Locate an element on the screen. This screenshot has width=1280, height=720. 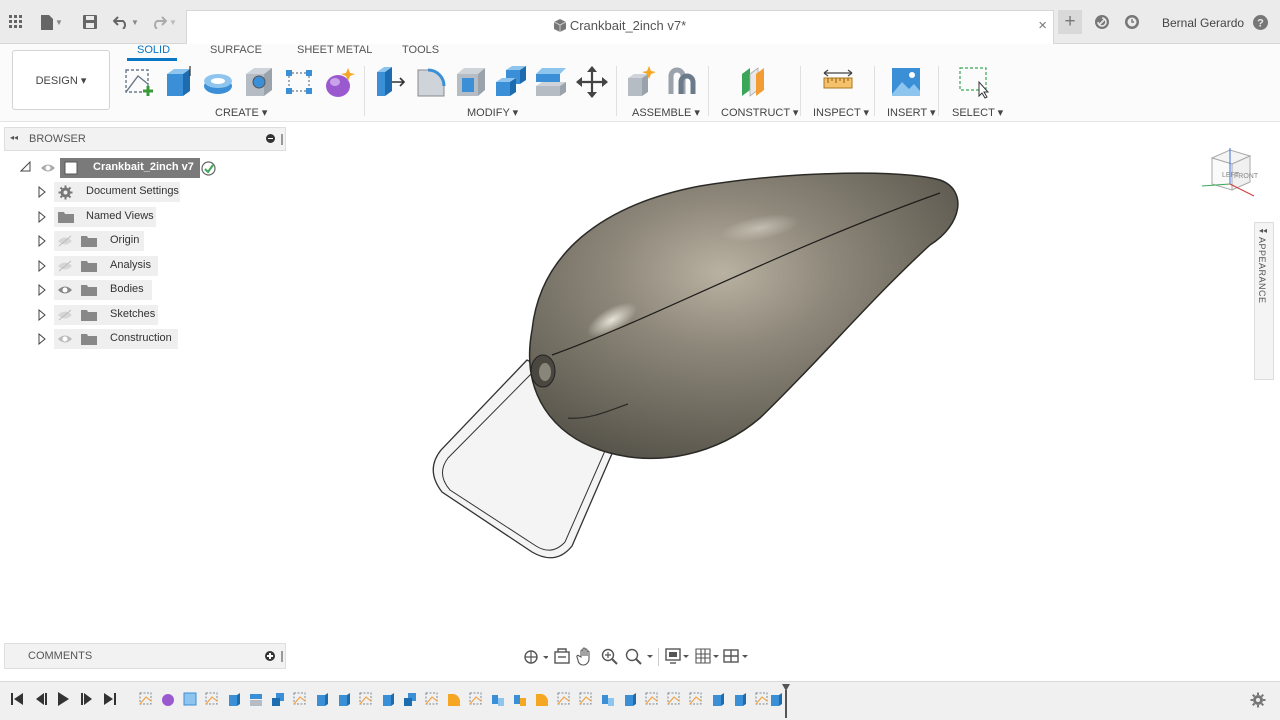
pin-panel-icon is located at coordinates (282, 139).